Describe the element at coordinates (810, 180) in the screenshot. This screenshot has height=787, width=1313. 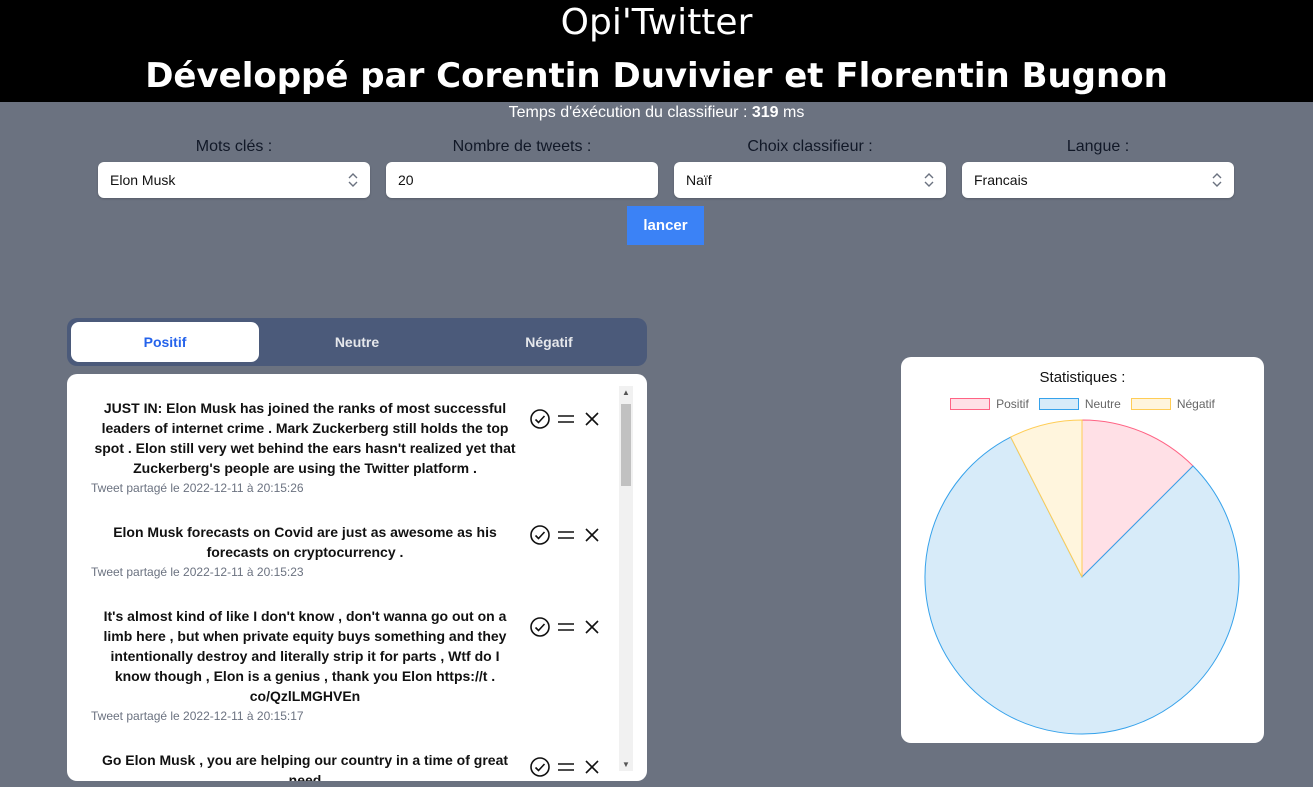
I see `classifier-select: Naïf` at that location.